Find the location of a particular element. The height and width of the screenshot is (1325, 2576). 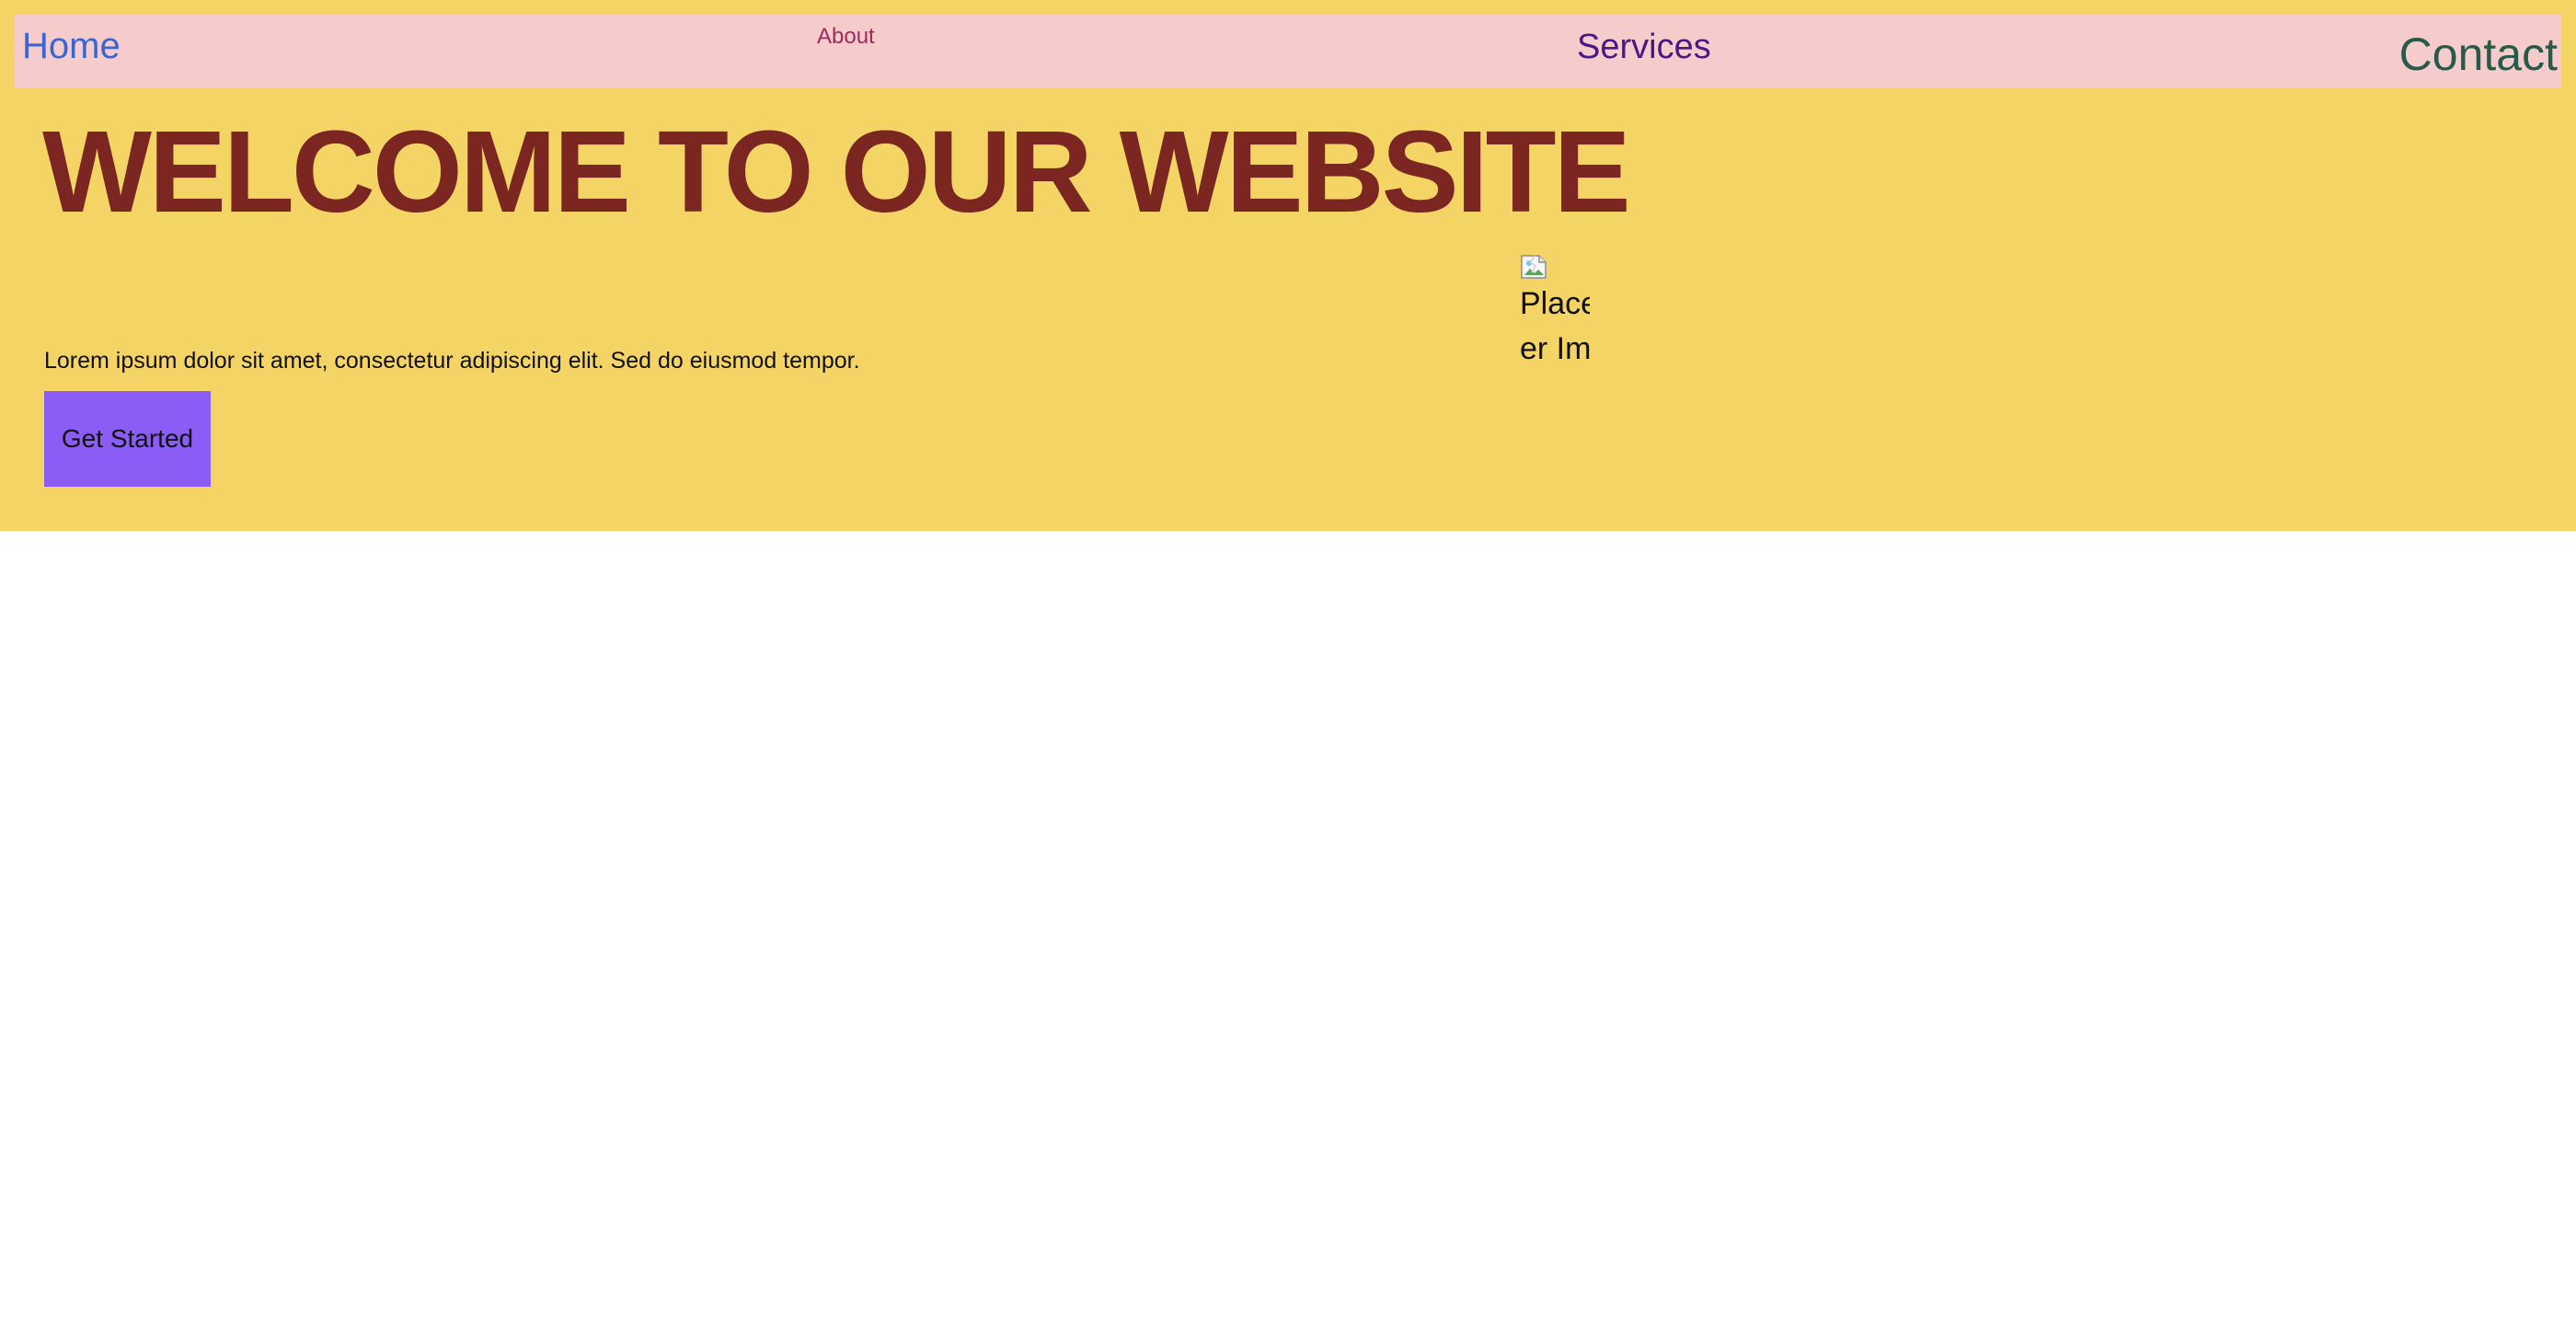

nav-contact-link: Contact is located at coordinates (2478, 54).